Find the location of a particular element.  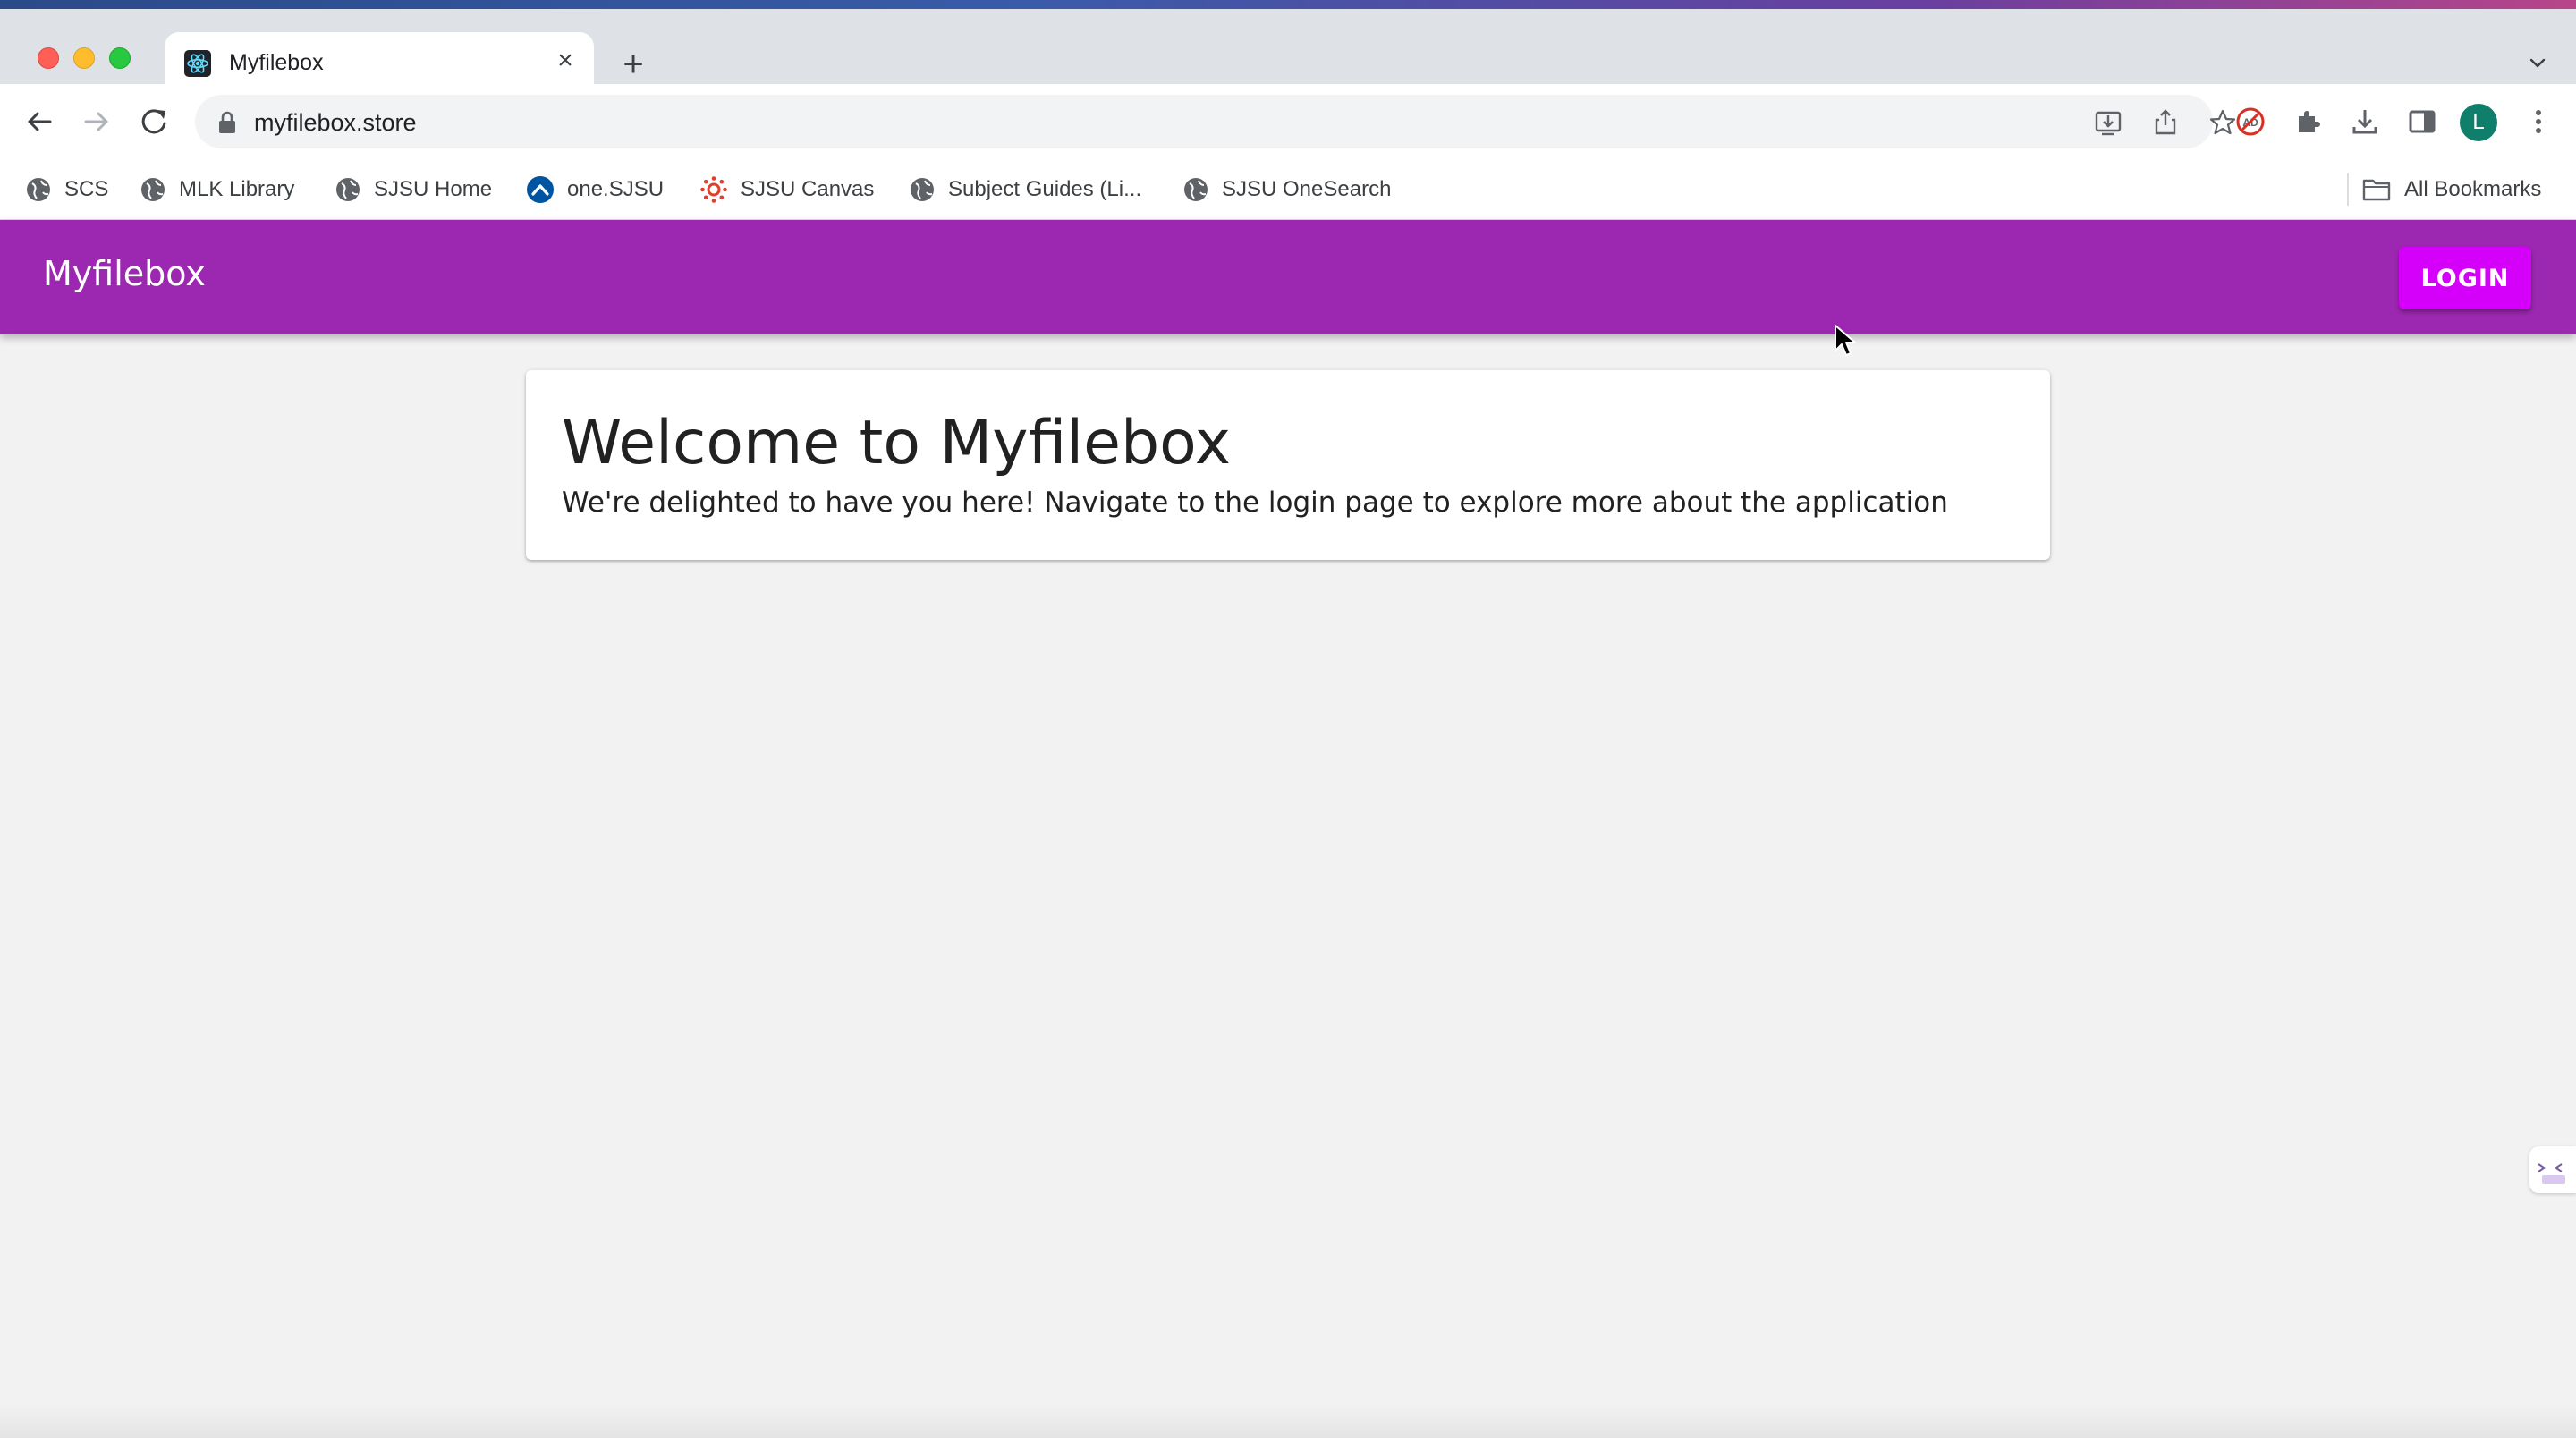

onesjsu-icon is located at coordinates (540, 189).